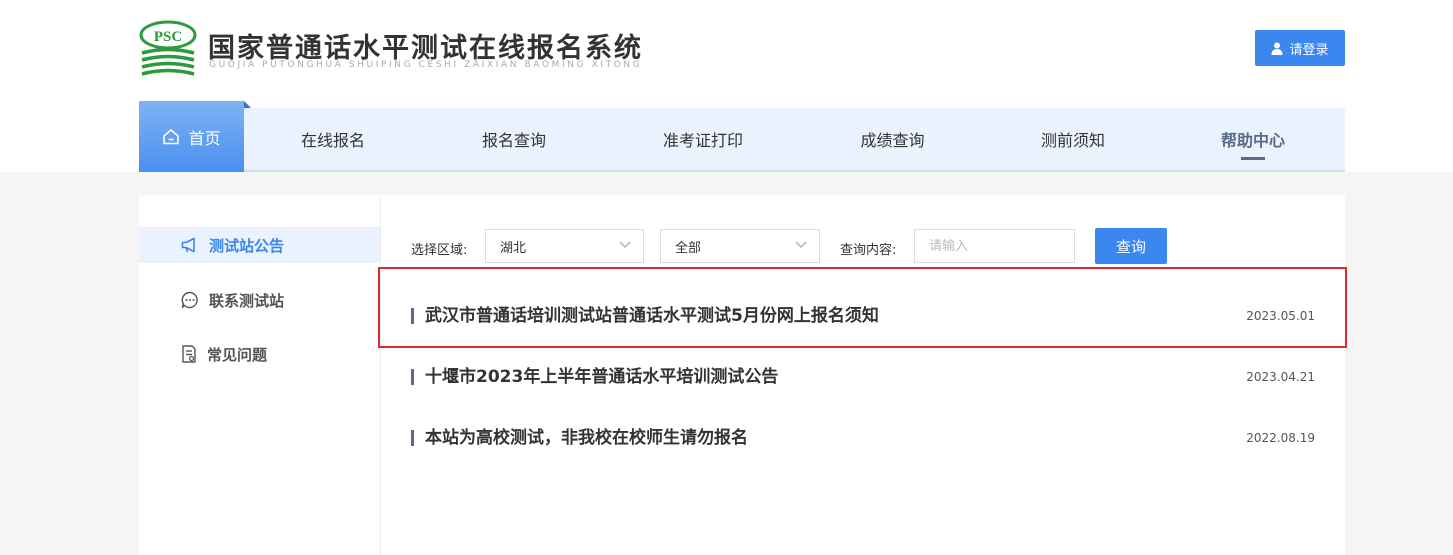  Describe the element at coordinates (439, 250) in the screenshot. I see `region-label: 选择区域:` at that location.